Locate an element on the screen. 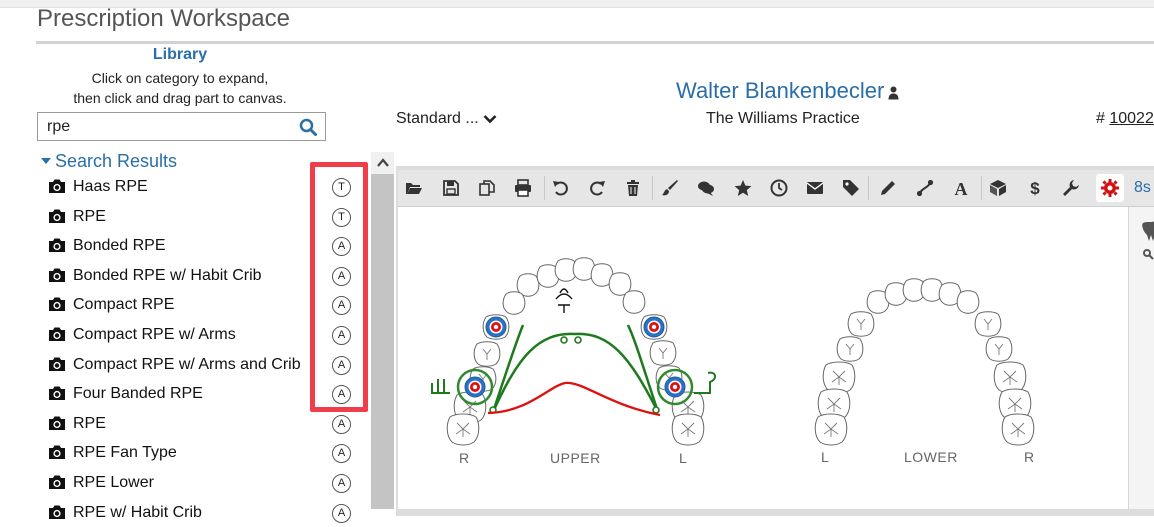 The width and height of the screenshot is (1154, 527). upper-arch-label: UPPER is located at coordinates (575, 458).